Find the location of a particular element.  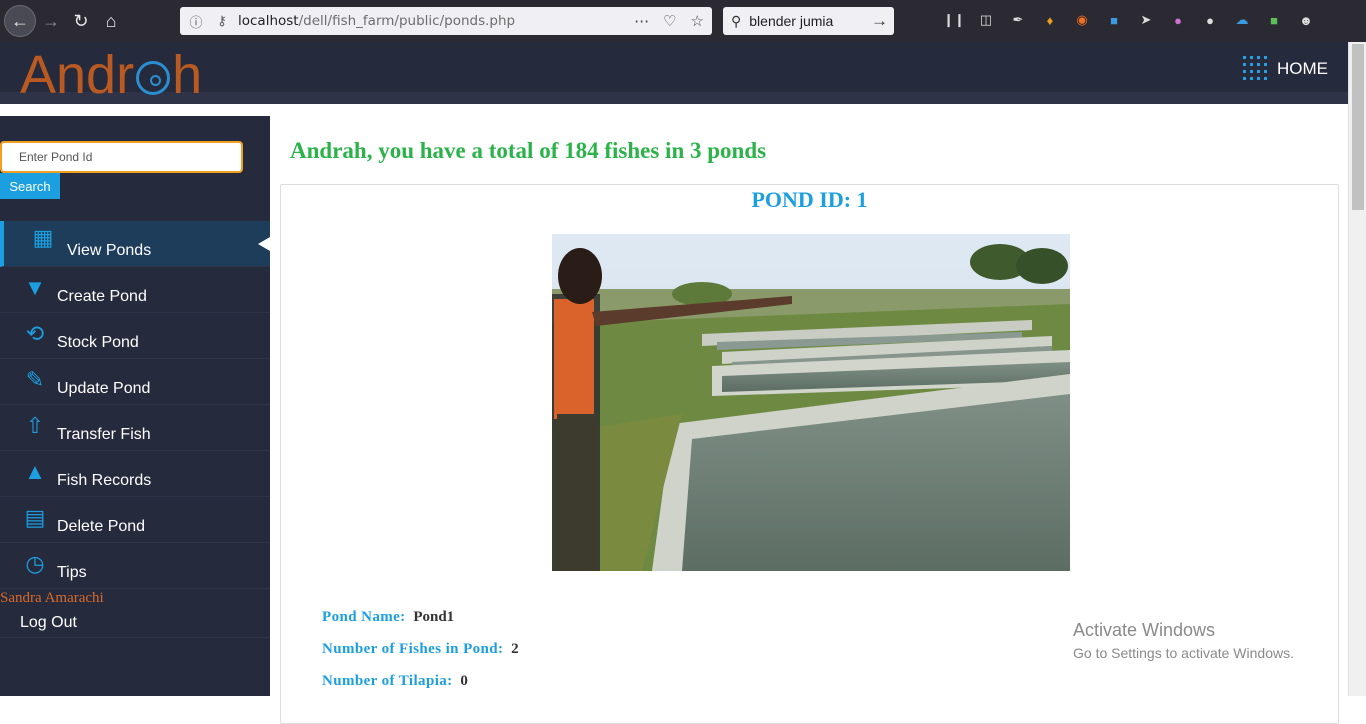

library-icon: ❙❙ is located at coordinates (954, 20).